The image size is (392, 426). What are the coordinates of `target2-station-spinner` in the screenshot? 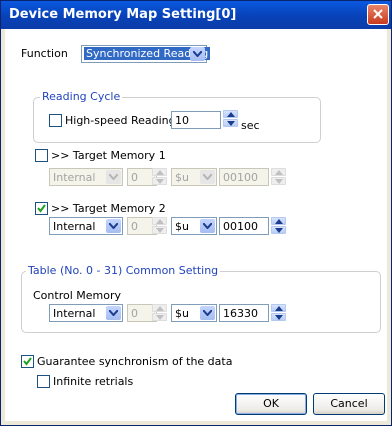 It's located at (160, 226).